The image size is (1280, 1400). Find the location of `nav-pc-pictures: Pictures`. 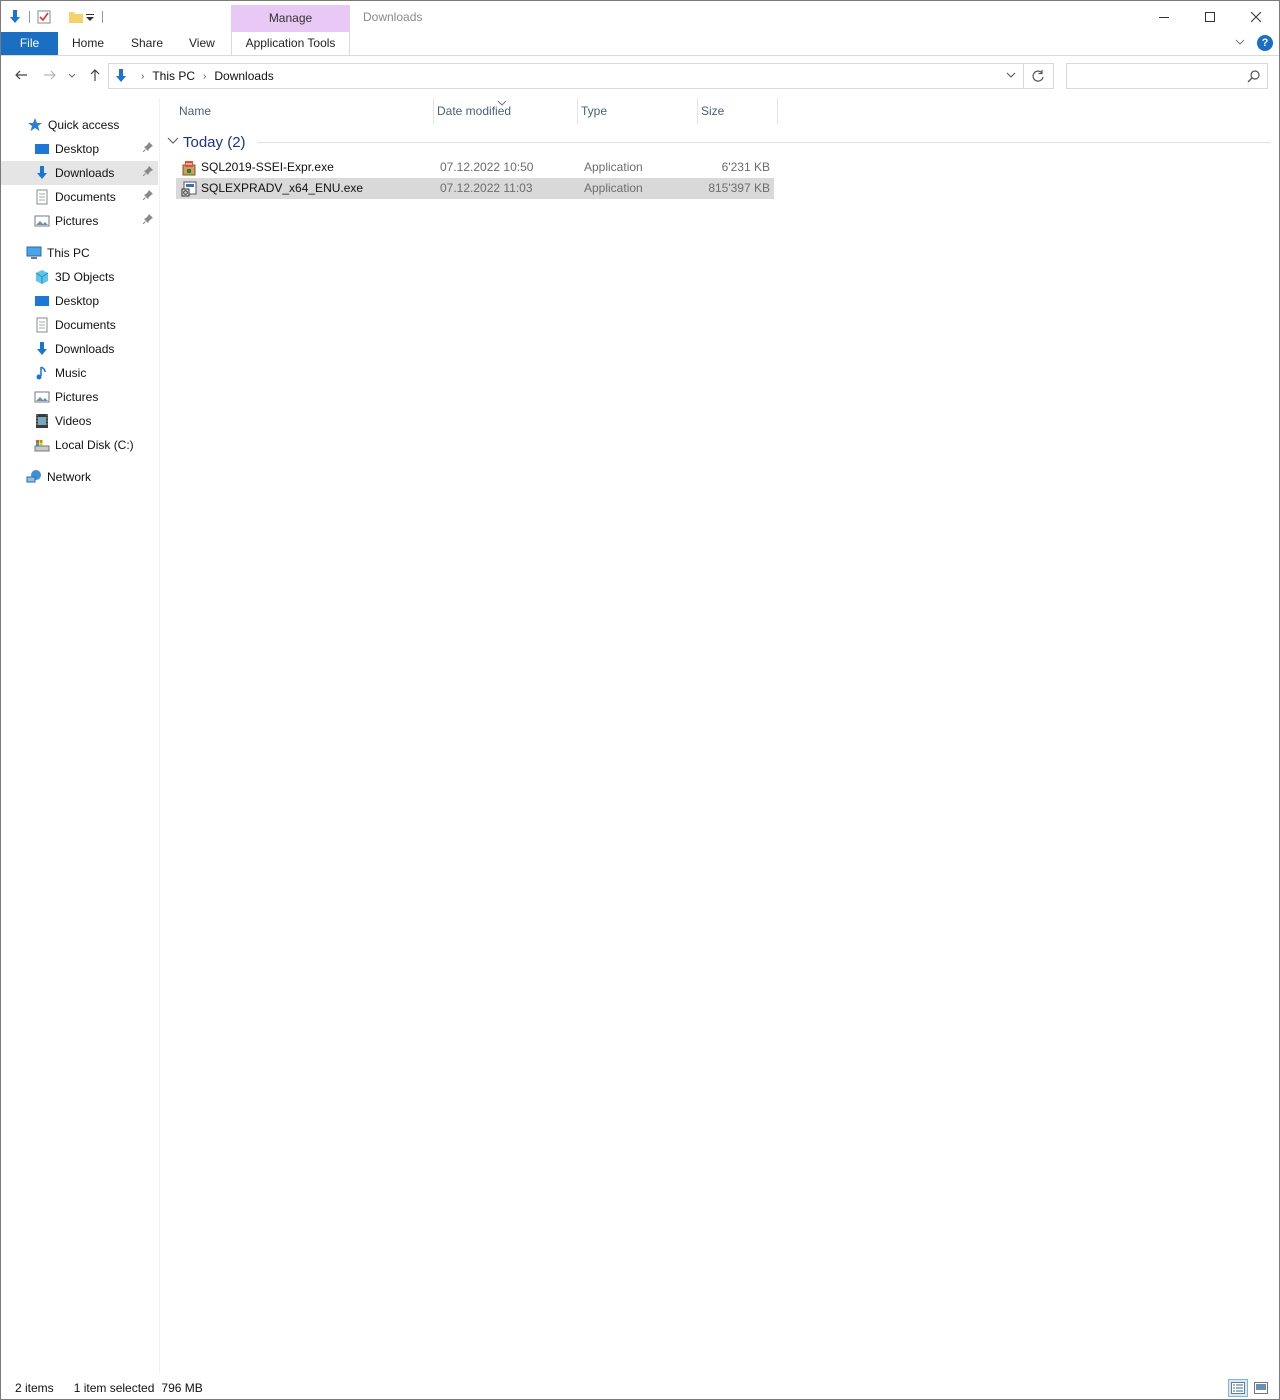

nav-pc-pictures: Pictures is located at coordinates (79, 397).